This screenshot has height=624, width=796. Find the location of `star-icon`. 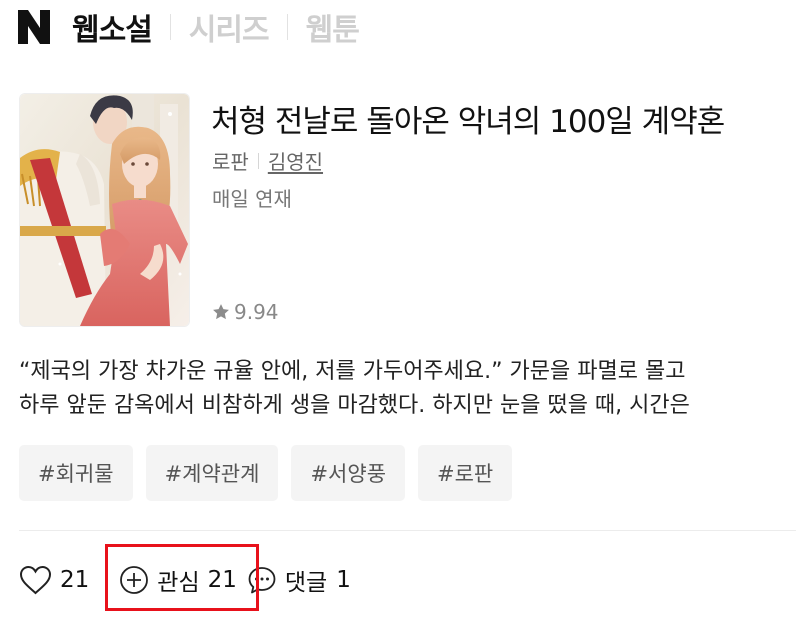

star-icon is located at coordinates (221, 312).